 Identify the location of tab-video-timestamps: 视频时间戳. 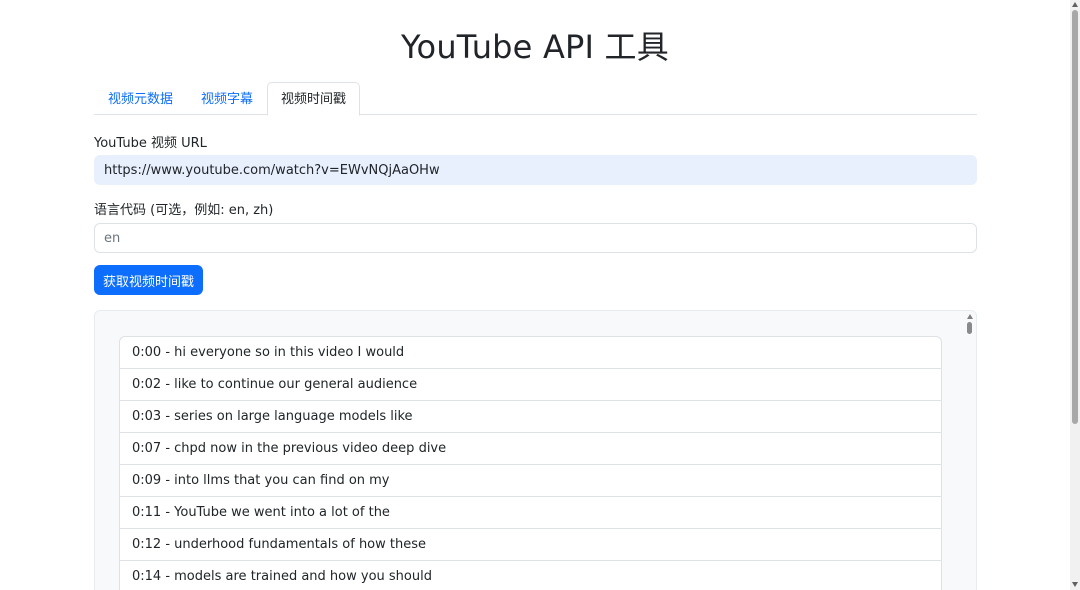
(314, 99).